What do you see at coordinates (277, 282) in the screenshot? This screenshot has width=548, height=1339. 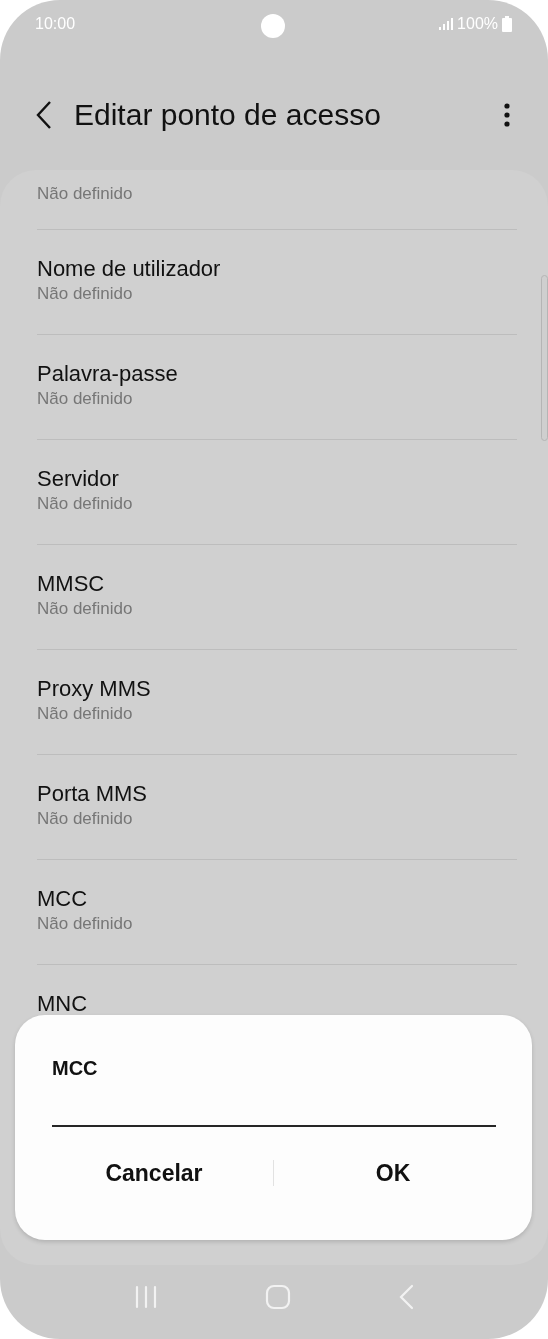 I see `setting-row: Nome de utilizador Não definido` at bounding box center [277, 282].